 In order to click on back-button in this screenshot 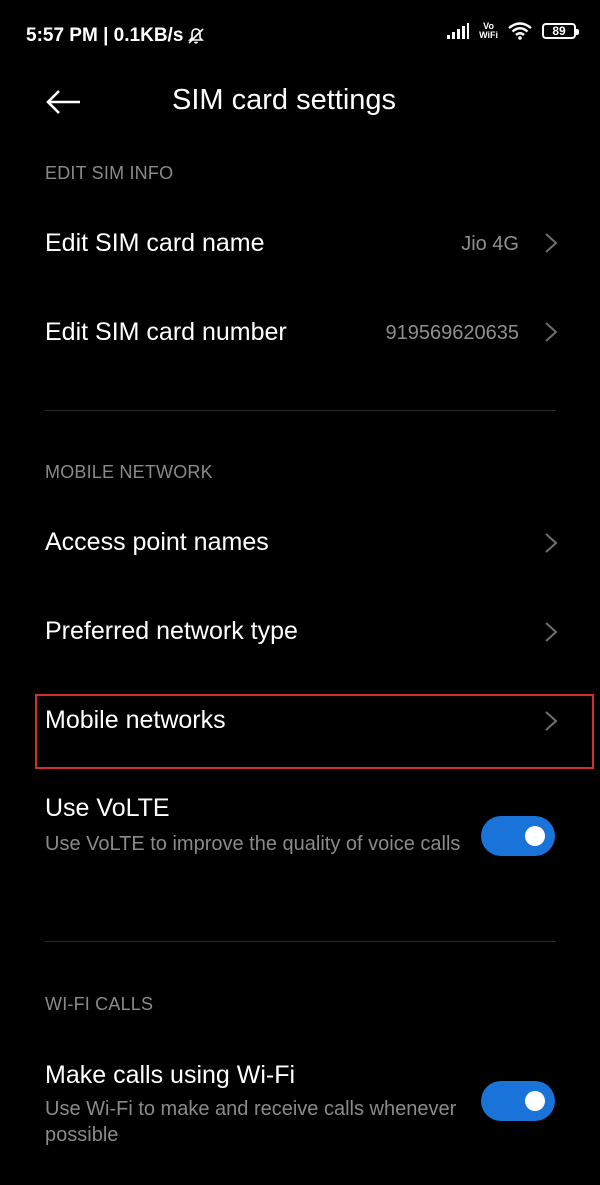, I will do `click(64, 102)`.